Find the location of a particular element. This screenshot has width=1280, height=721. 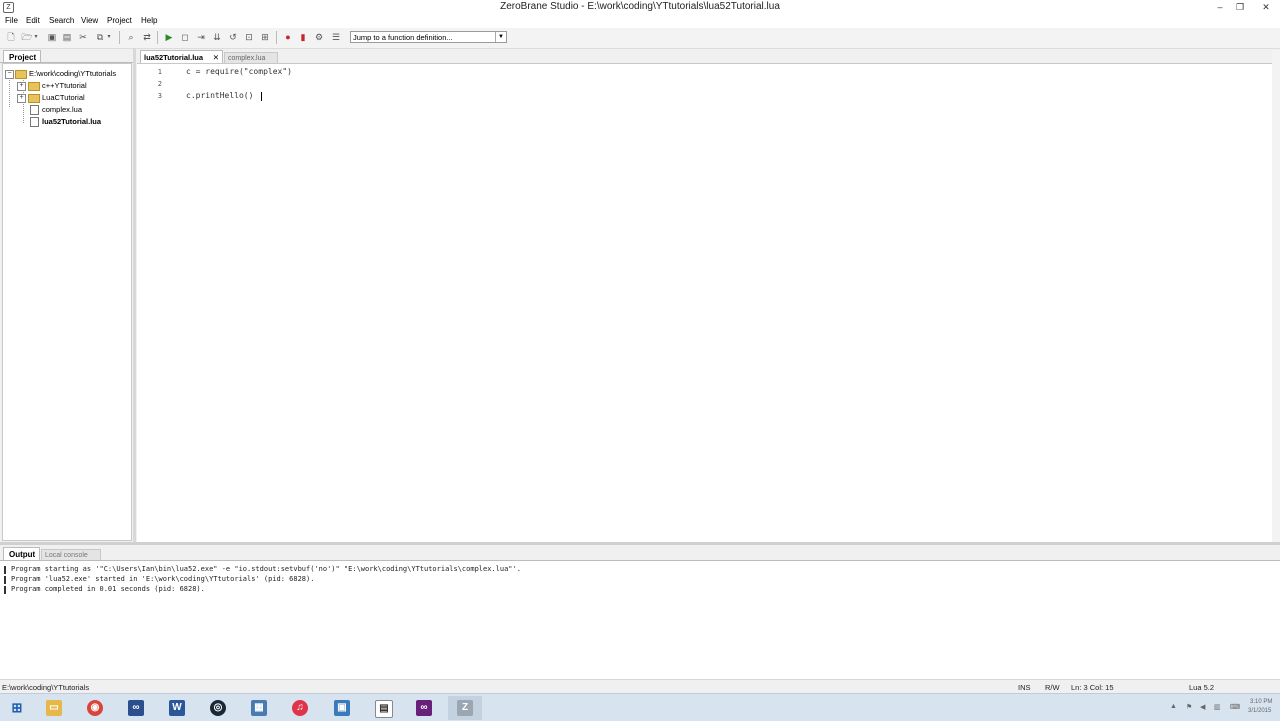

start-icon: ⊞ is located at coordinates (17, 707).